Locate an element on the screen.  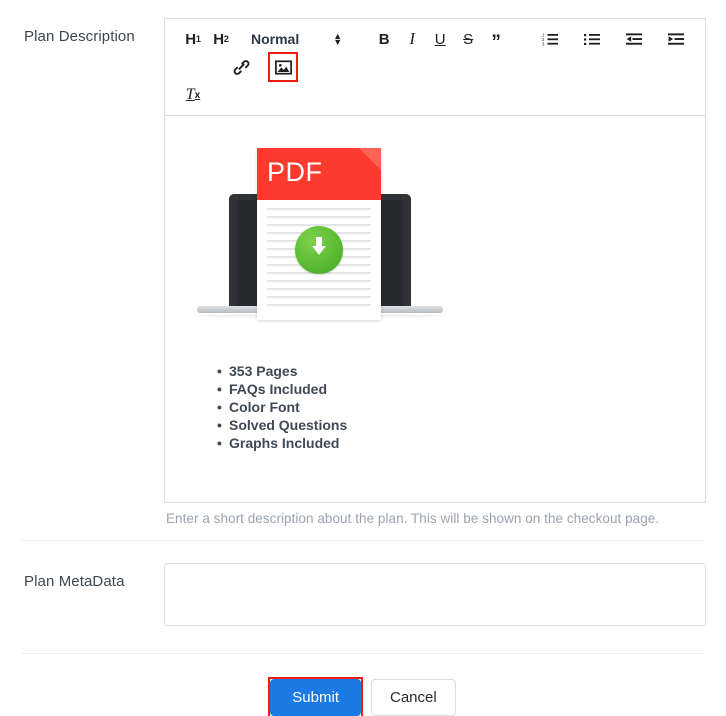
ordered-list-icon: 1 2 3 is located at coordinates (550, 39).